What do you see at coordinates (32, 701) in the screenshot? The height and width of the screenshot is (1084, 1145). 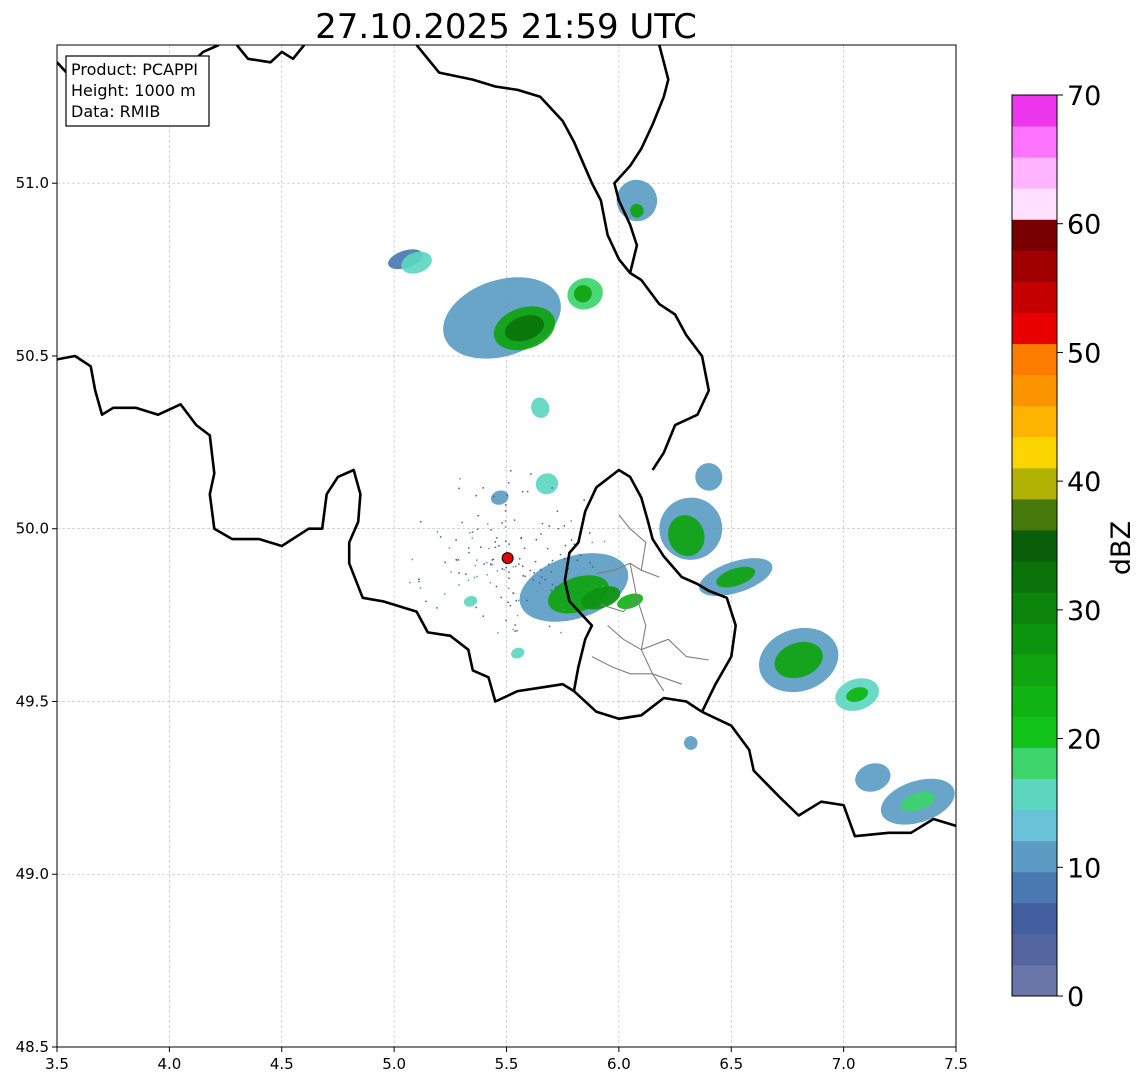 I see `y-tick-label: 49.5` at bounding box center [32, 701].